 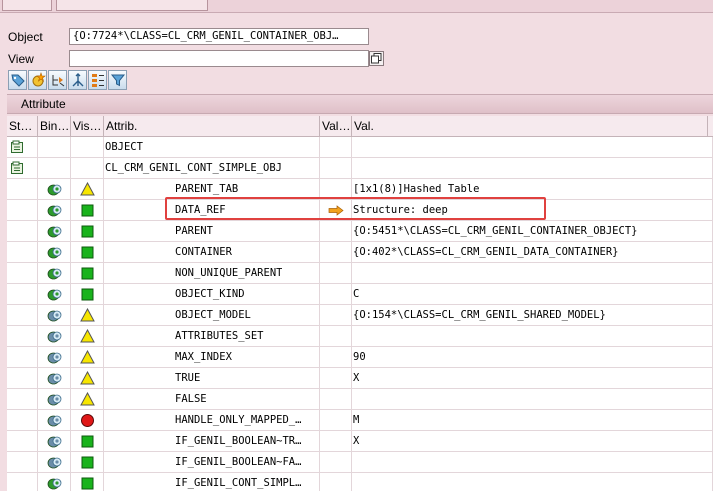 I want to click on table-row: TRUE X, so click(x=360, y=378).